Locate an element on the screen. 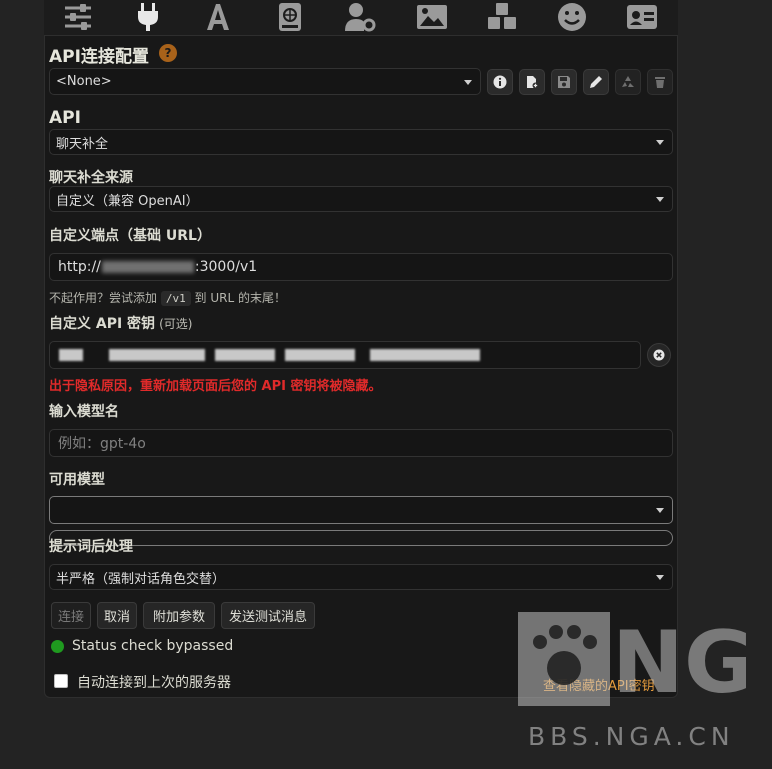 The image size is (772, 769). close-circle-icon is located at coordinates (659, 355).